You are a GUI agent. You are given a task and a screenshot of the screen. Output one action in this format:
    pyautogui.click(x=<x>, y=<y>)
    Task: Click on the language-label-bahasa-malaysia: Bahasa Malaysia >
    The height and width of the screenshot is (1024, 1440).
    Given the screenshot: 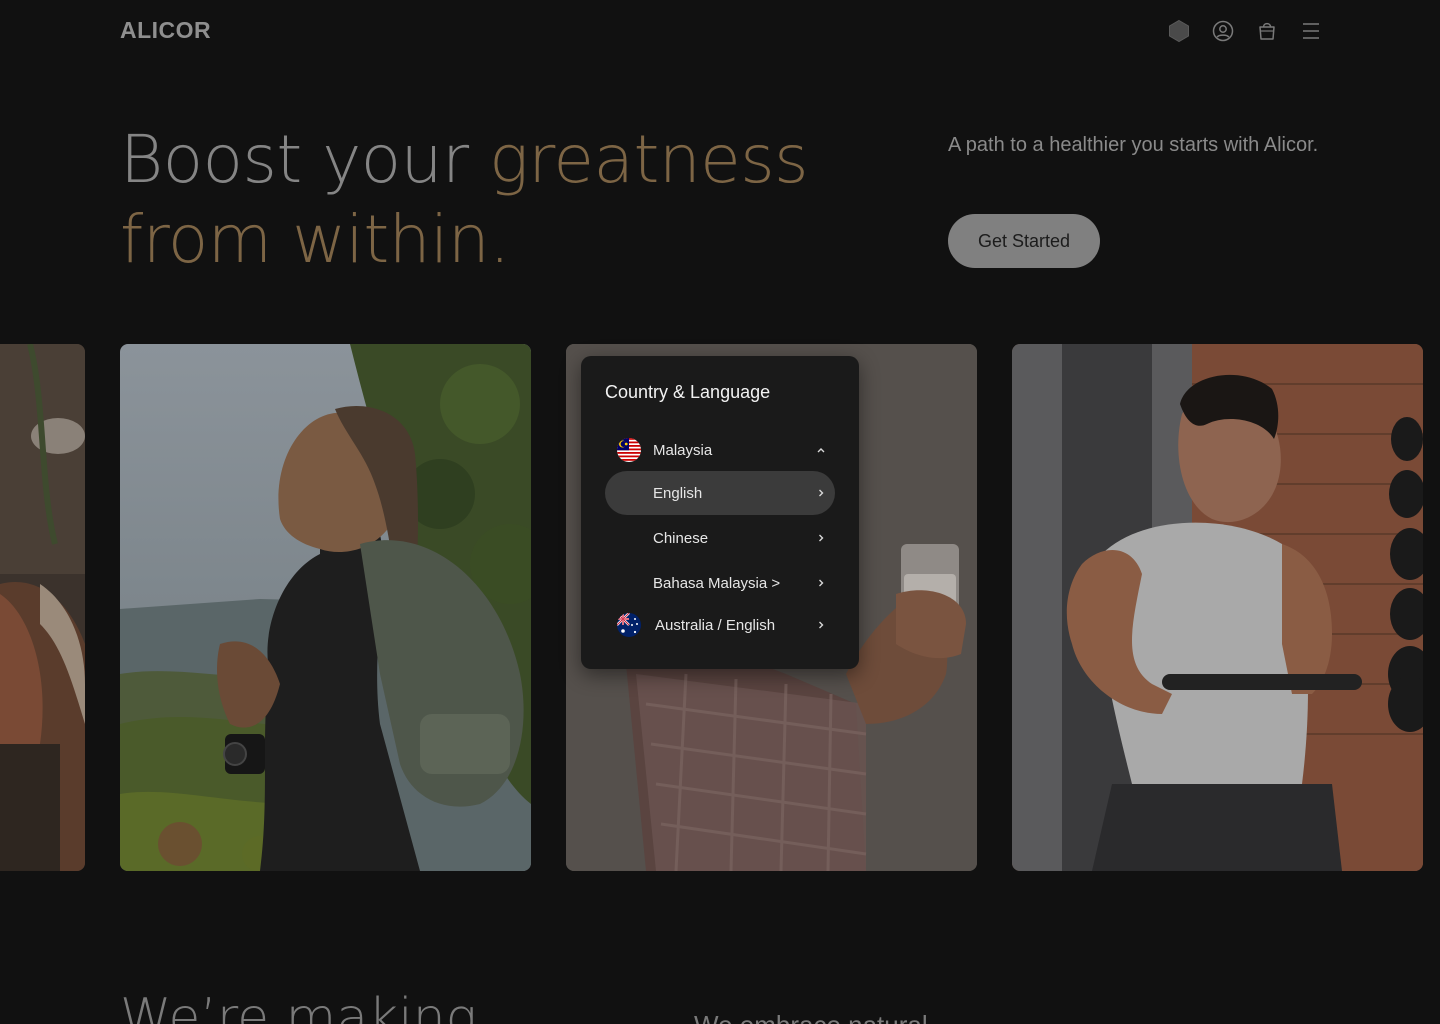 What is the action you would take?
    pyautogui.click(x=717, y=583)
    